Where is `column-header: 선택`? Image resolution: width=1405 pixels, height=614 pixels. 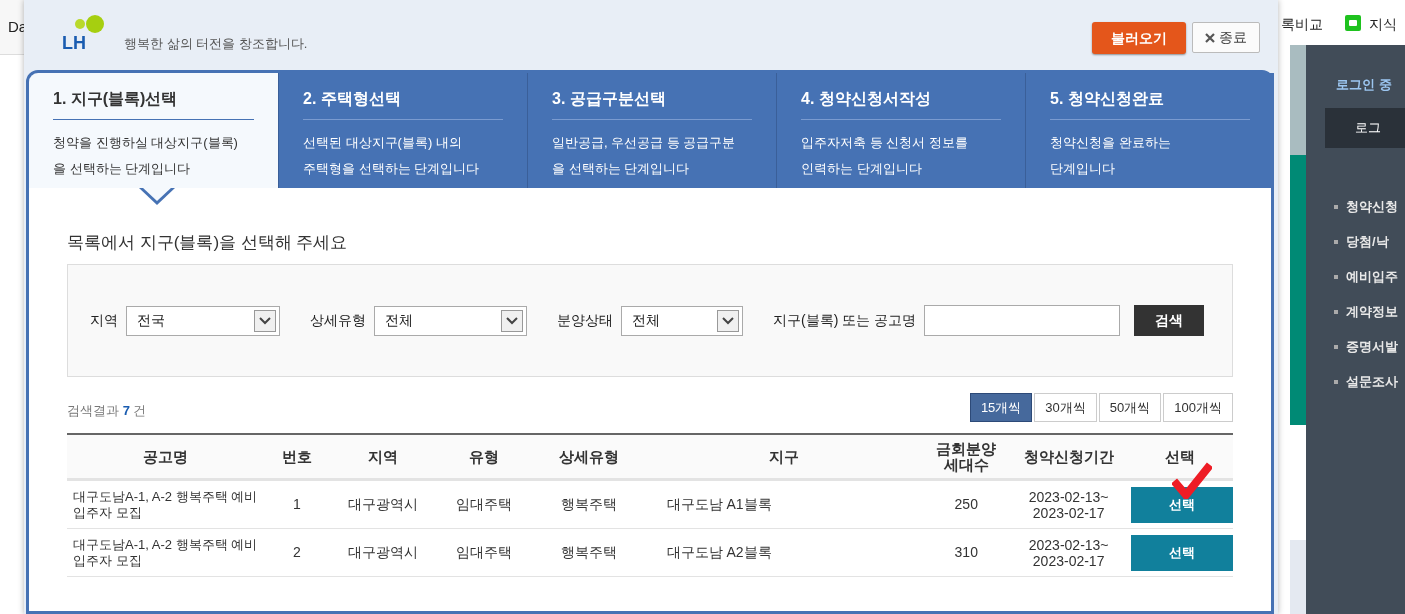
column-header: 선택 is located at coordinates (1179, 456).